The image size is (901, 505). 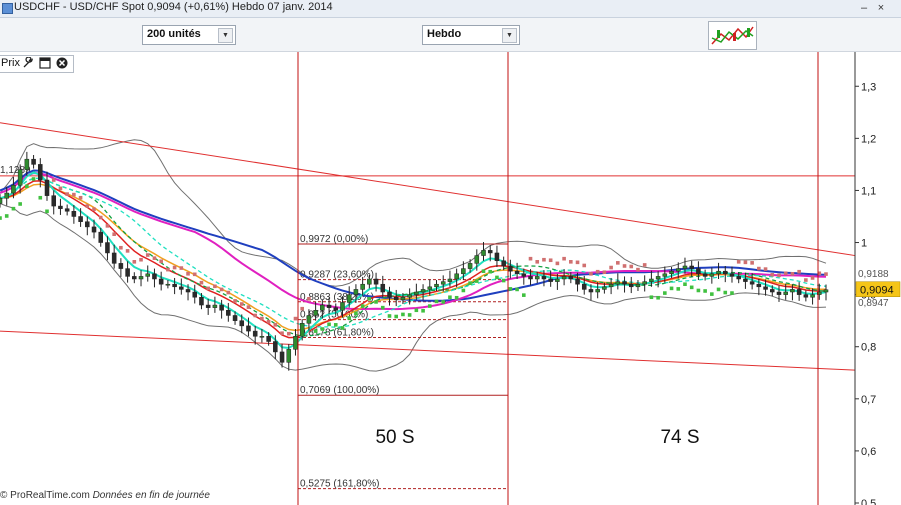 I want to click on toolbar: 200 unités ▼ Hebdo ▼, so click(x=450, y=35).